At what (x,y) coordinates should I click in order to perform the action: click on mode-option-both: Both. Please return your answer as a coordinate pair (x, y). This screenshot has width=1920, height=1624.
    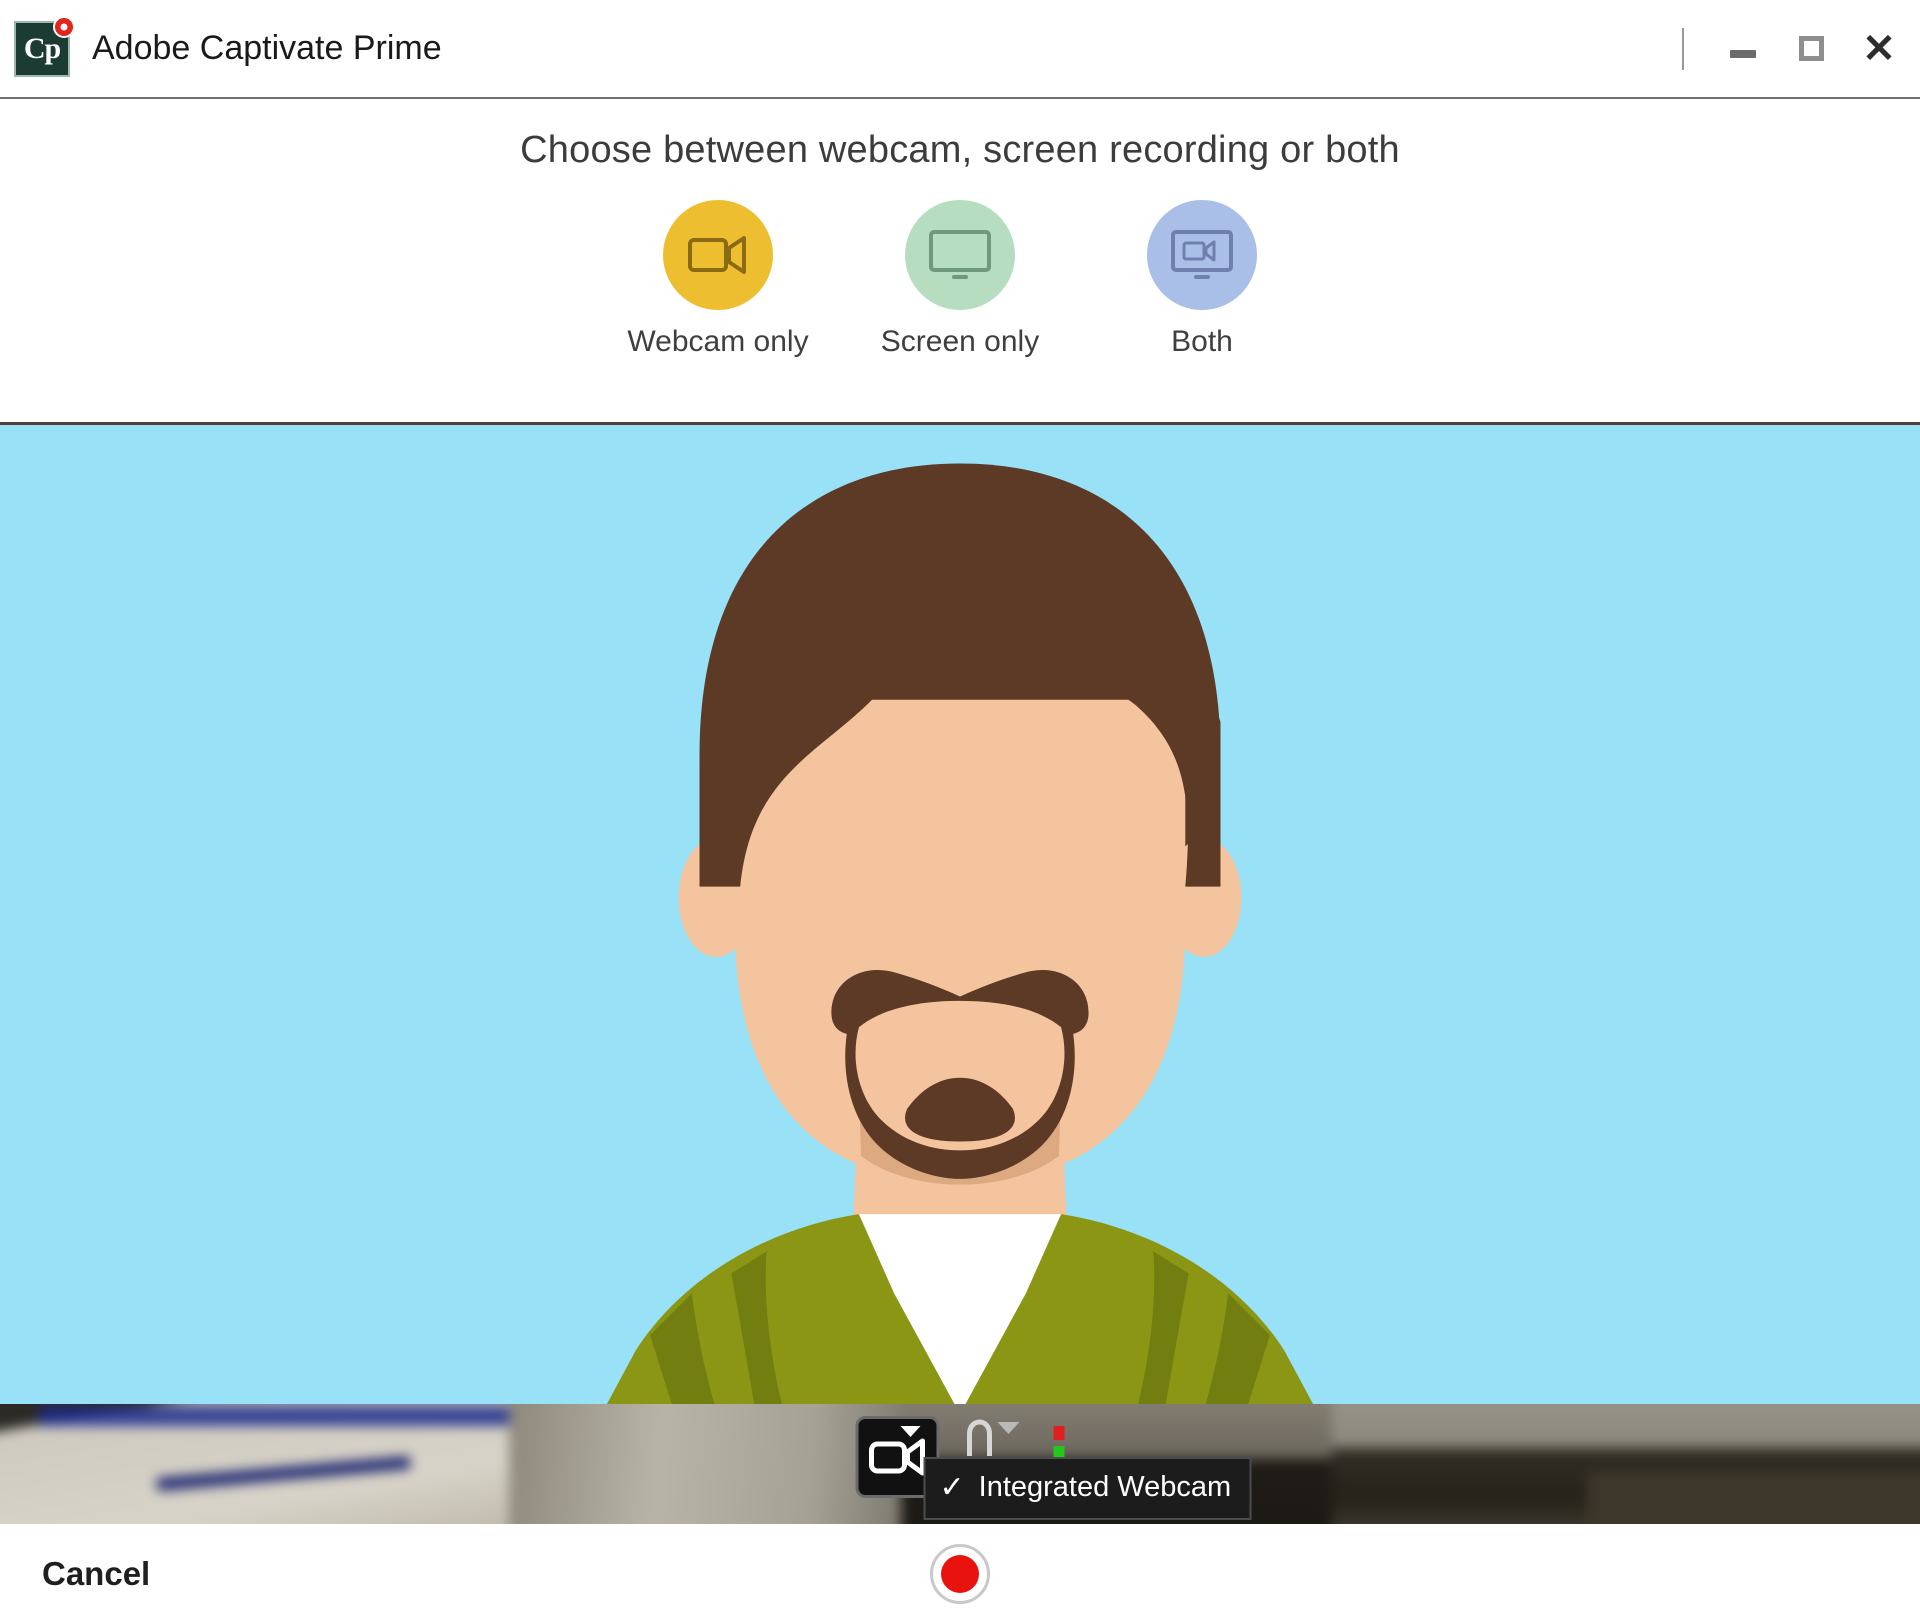
    Looking at the image, I should click on (1202, 279).